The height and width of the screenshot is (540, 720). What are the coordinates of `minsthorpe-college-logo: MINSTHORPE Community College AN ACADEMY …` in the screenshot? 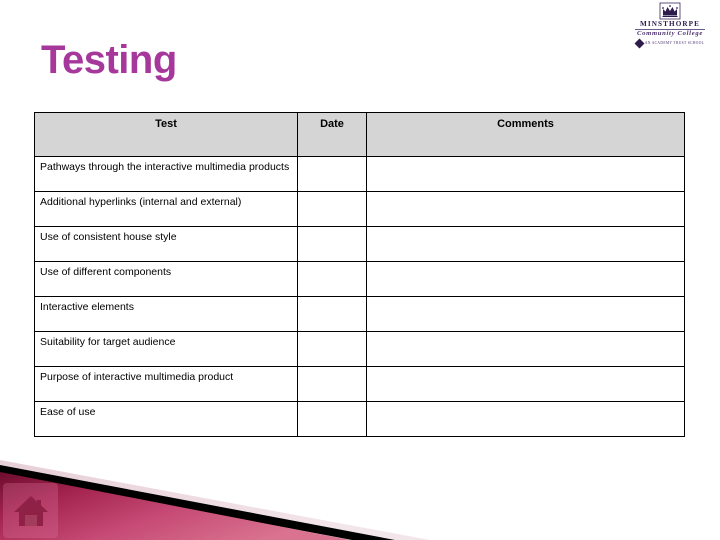 It's located at (670, 25).